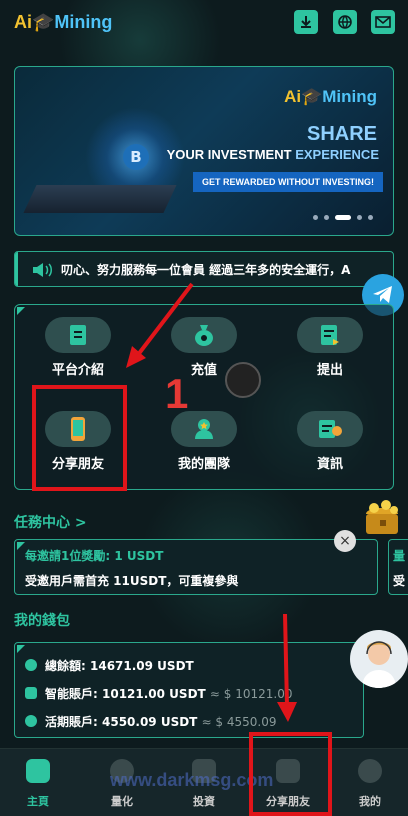 Image resolution: width=408 pixels, height=816 pixels. I want to click on task-center-title: 任務中心 >, so click(50, 522).